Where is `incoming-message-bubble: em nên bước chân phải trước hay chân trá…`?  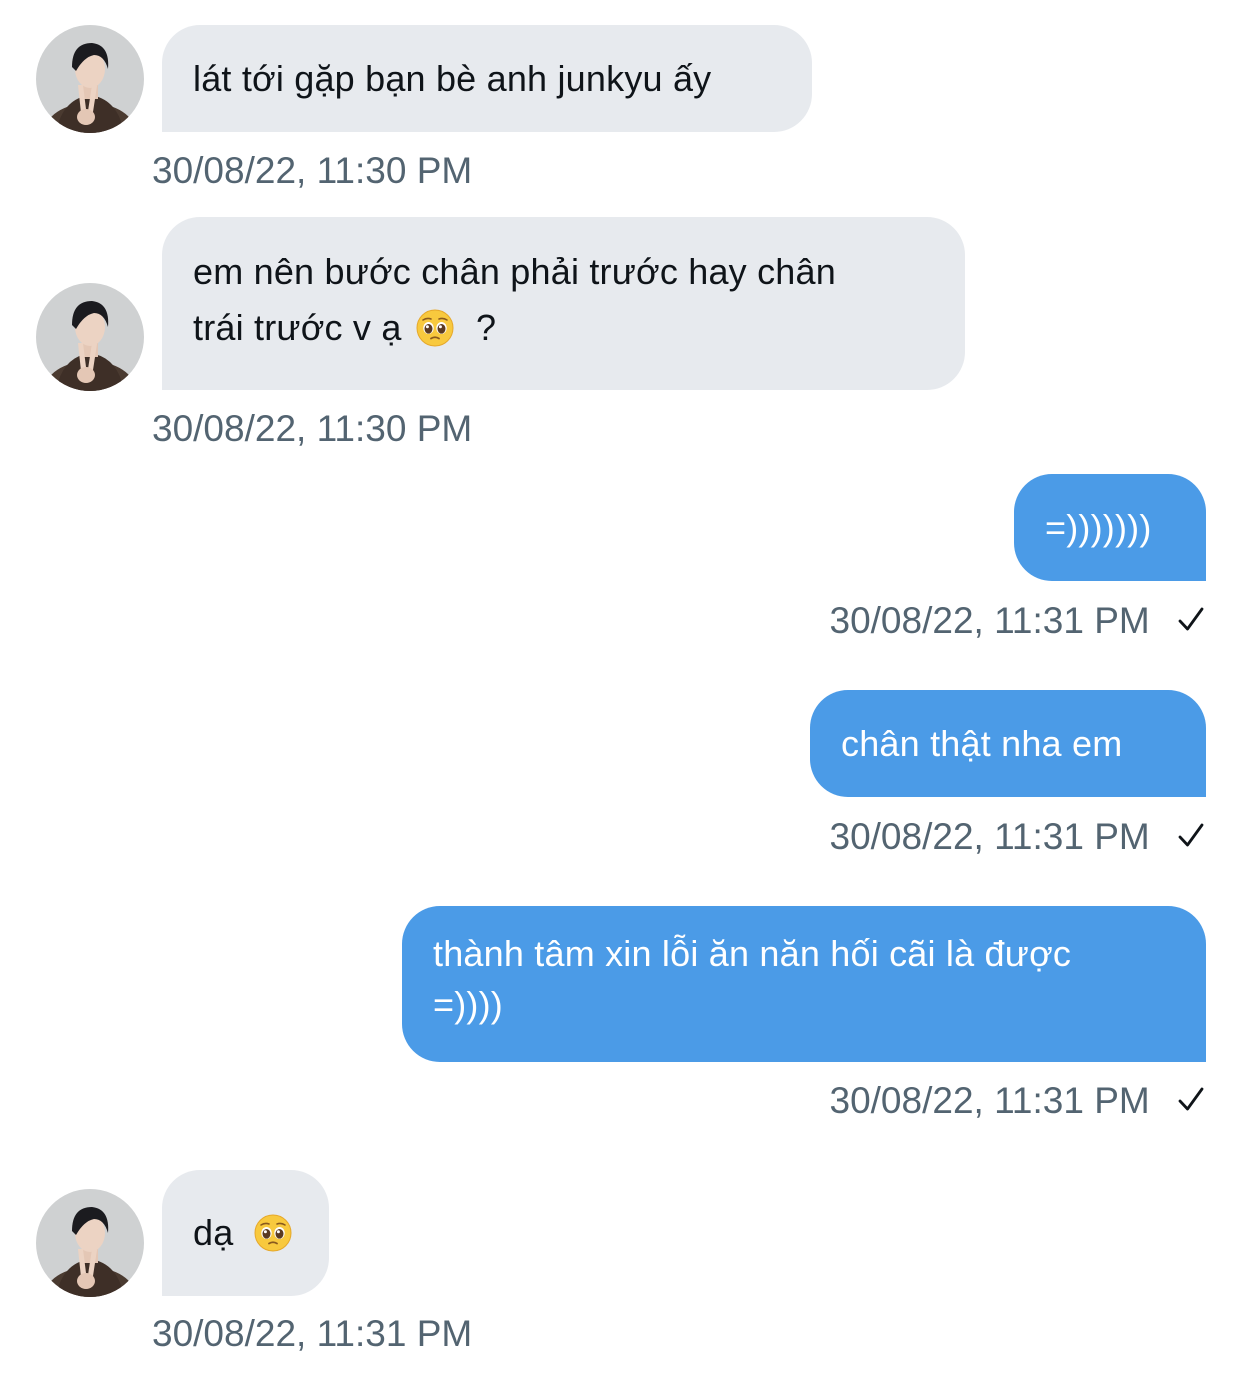
incoming-message-bubble: em nên bước chân phải trước hay chân trá… is located at coordinates (563, 303).